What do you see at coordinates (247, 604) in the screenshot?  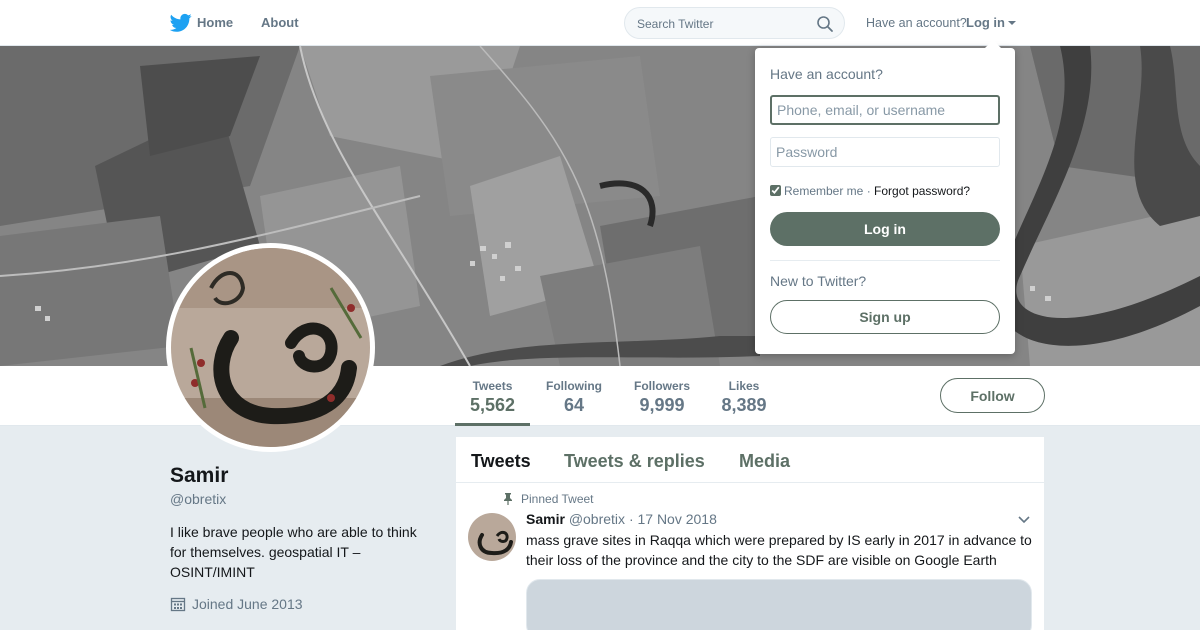 I see `joined-text: Joined June 2013` at bounding box center [247, 604].